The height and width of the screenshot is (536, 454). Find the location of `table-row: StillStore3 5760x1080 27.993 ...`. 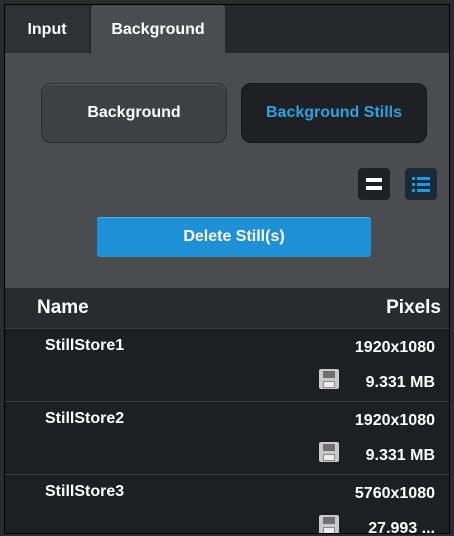

table-row: StillStore3 5760x1080 27.993 ... is located at coordinates (227, 504).